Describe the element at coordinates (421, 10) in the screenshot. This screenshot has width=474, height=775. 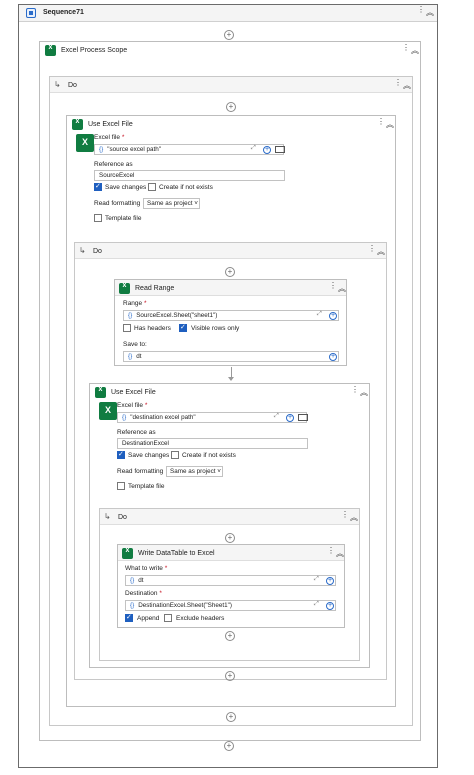
I see `sequence-menu-icon: ⋮` at that location.